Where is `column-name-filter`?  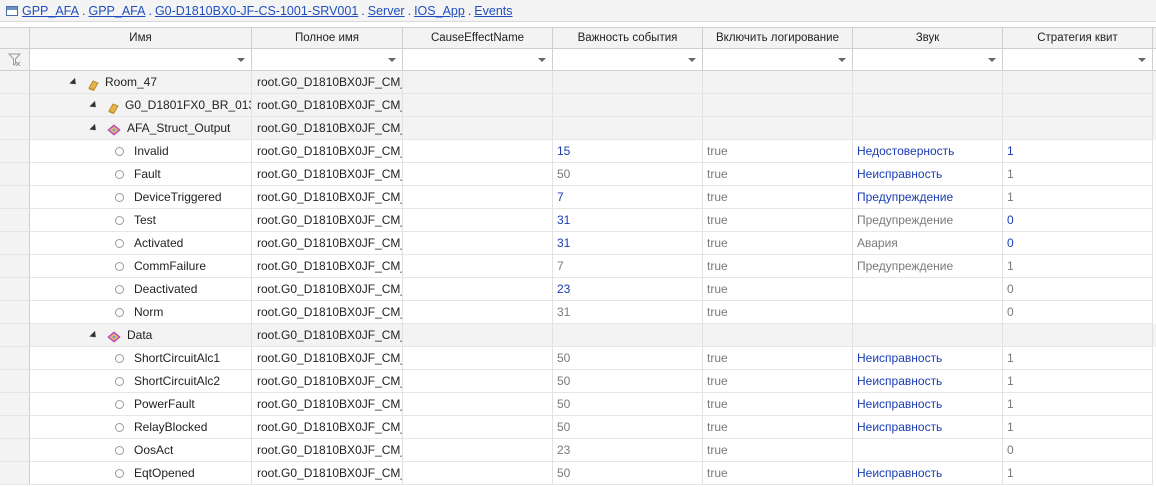
column-name-filter is located at coordinates (141, 59).